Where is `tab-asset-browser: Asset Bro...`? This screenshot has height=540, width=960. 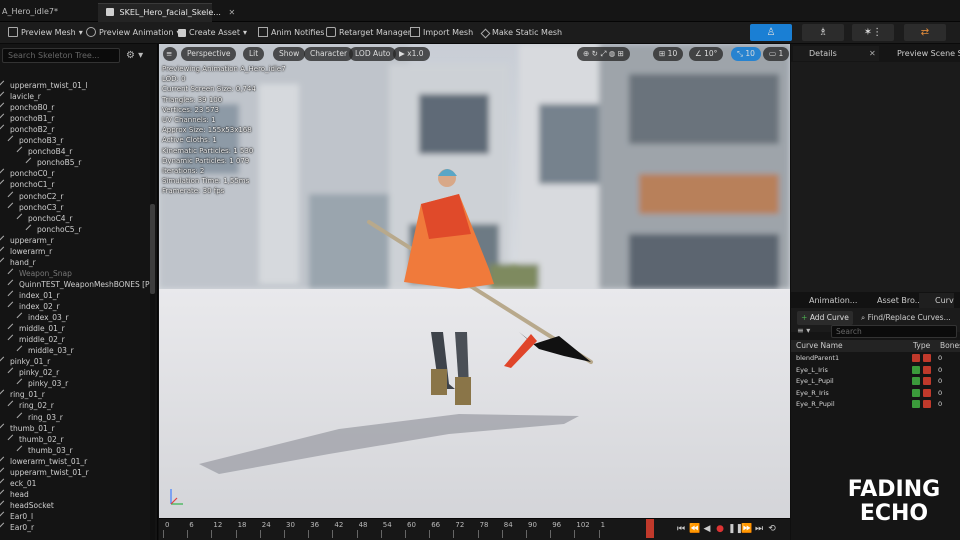
tab-asset-browser: Asset Bro... is located at coordinates (891, 300).